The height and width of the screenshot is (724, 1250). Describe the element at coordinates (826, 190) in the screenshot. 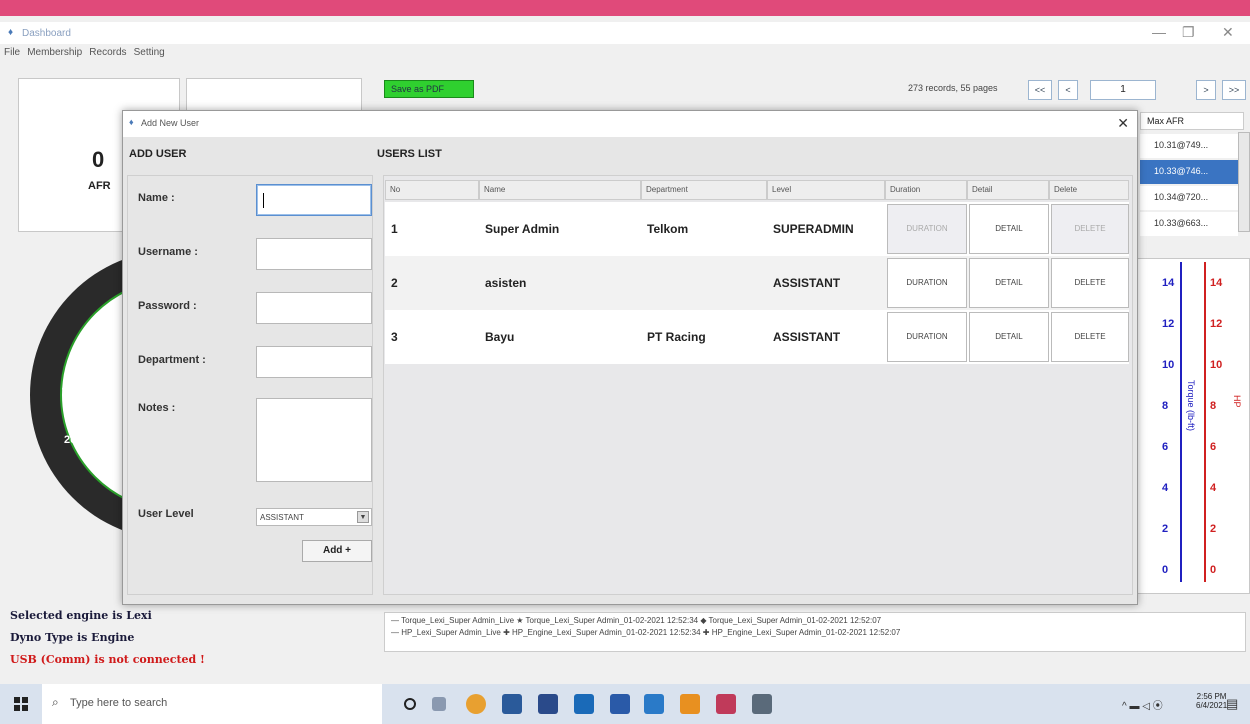

I see `col-level: Level` at that location.